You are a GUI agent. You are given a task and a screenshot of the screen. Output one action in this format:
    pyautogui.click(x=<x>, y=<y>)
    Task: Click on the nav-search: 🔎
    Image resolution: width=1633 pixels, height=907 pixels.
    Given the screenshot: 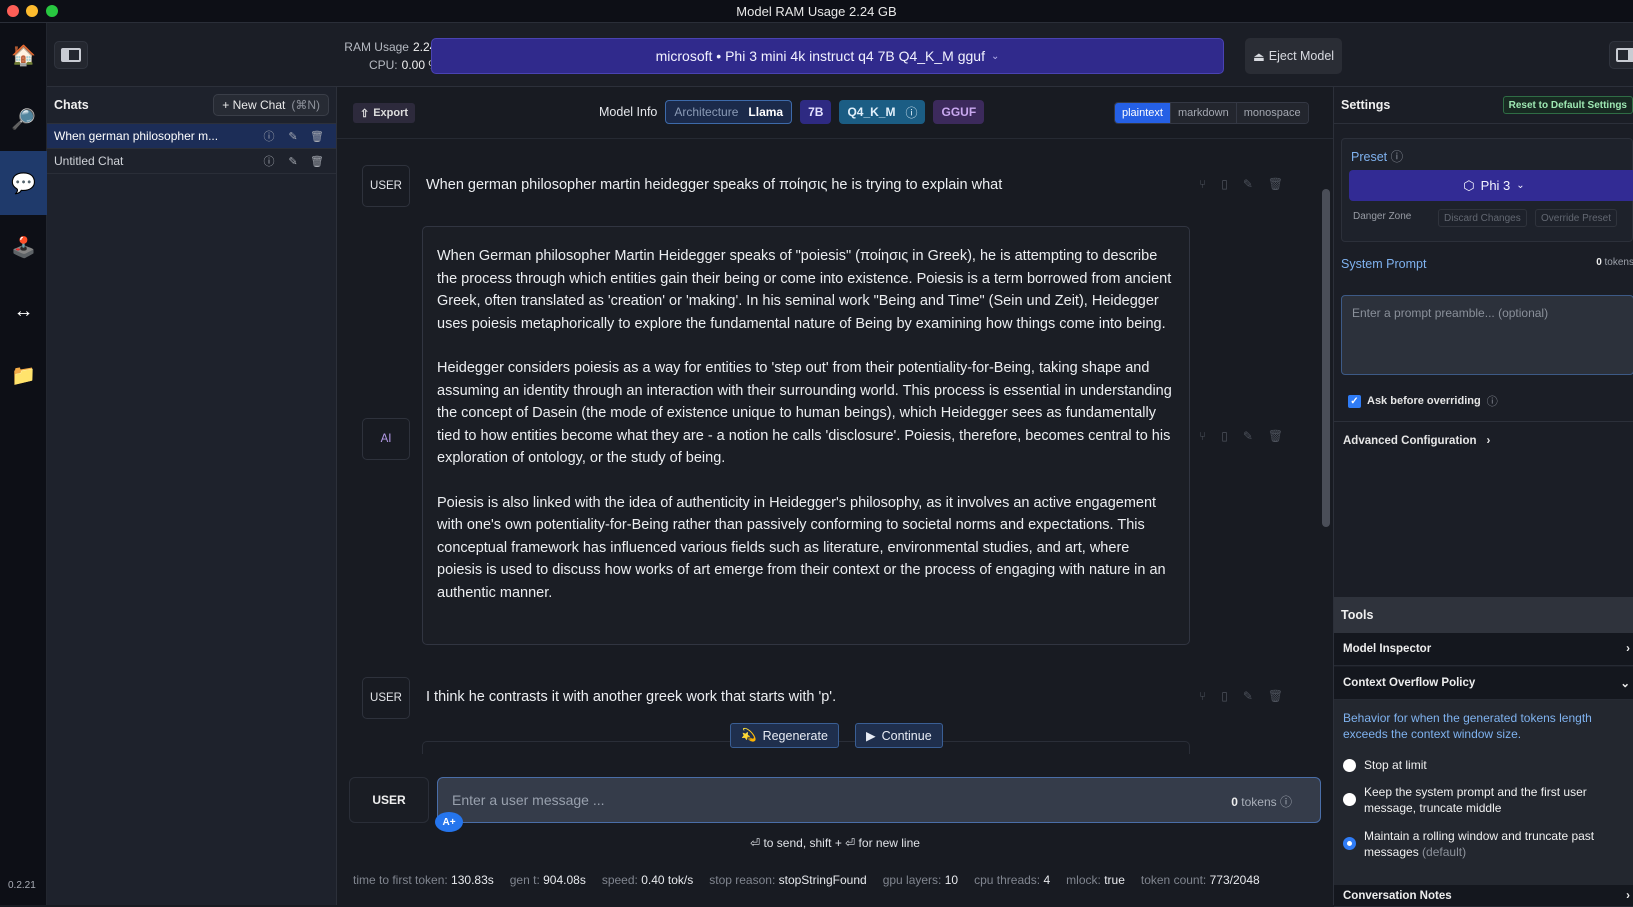 What is the action you would take?
    pyautogui.click(x=23, y=119)
    